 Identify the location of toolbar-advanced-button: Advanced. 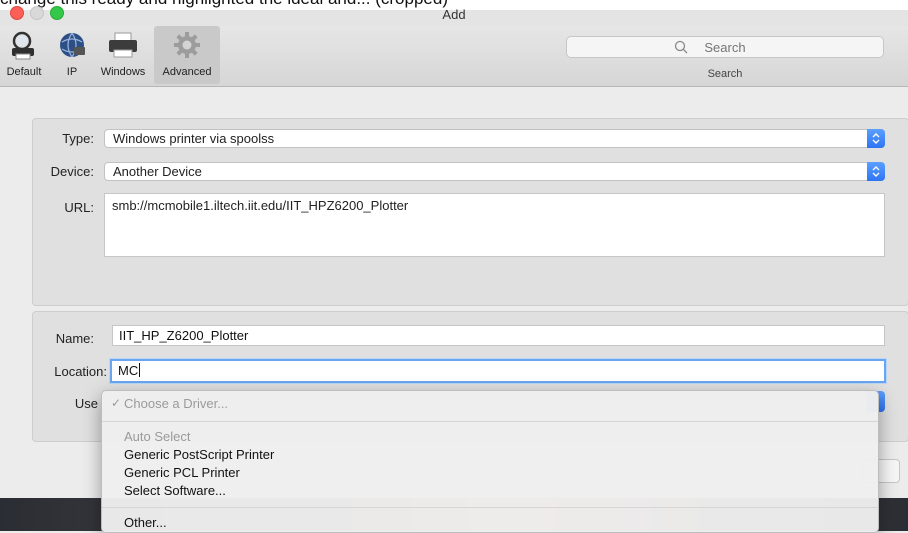
(187, 55).